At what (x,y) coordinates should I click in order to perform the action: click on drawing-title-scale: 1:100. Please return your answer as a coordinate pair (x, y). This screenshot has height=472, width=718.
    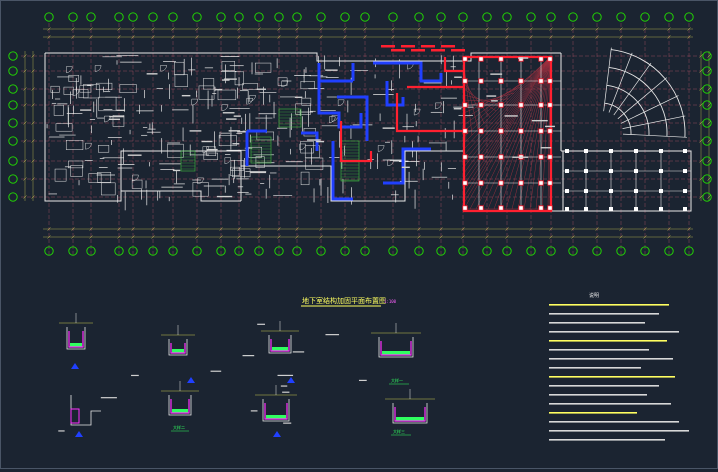
    Looking at the image, I should click on (390, 301).